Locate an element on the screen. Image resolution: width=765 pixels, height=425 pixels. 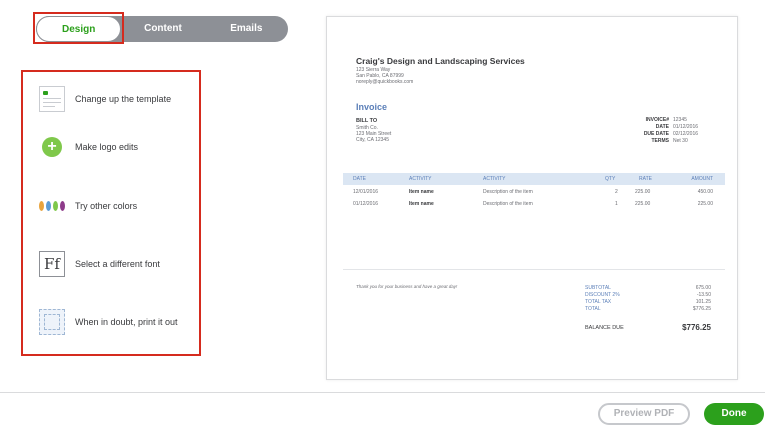
preview-pdf-button: Preview PDF is located at coordinates (644, 414).